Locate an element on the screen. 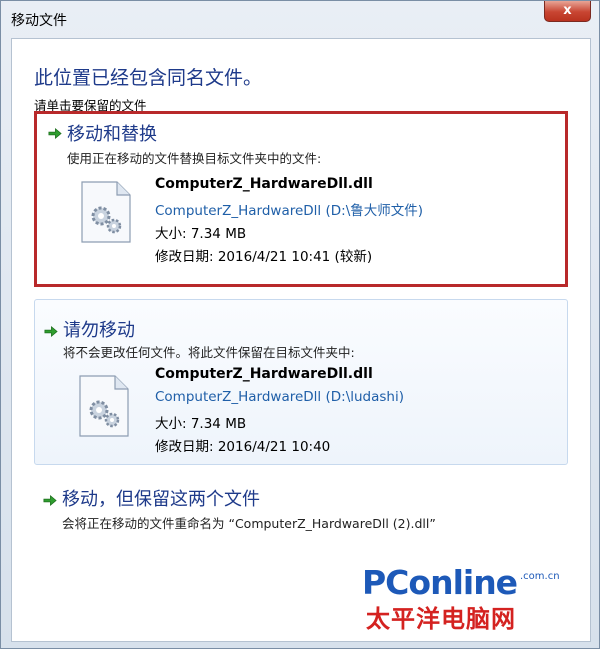  pconline-watermark: PConline .com.cn 太平洋电脑网 is located at coordinates (467, 598).